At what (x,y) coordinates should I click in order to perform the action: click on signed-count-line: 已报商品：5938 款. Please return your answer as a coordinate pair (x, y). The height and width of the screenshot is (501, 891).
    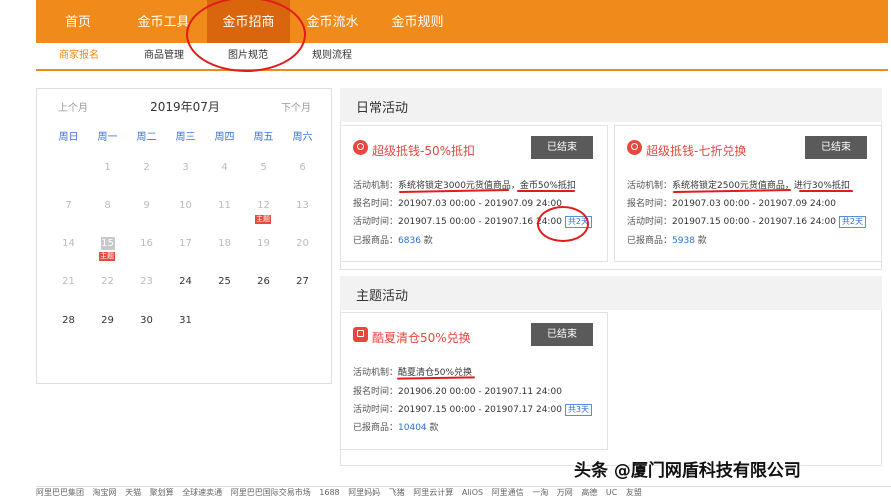
    Looking at the image, I should click on (667, 241).